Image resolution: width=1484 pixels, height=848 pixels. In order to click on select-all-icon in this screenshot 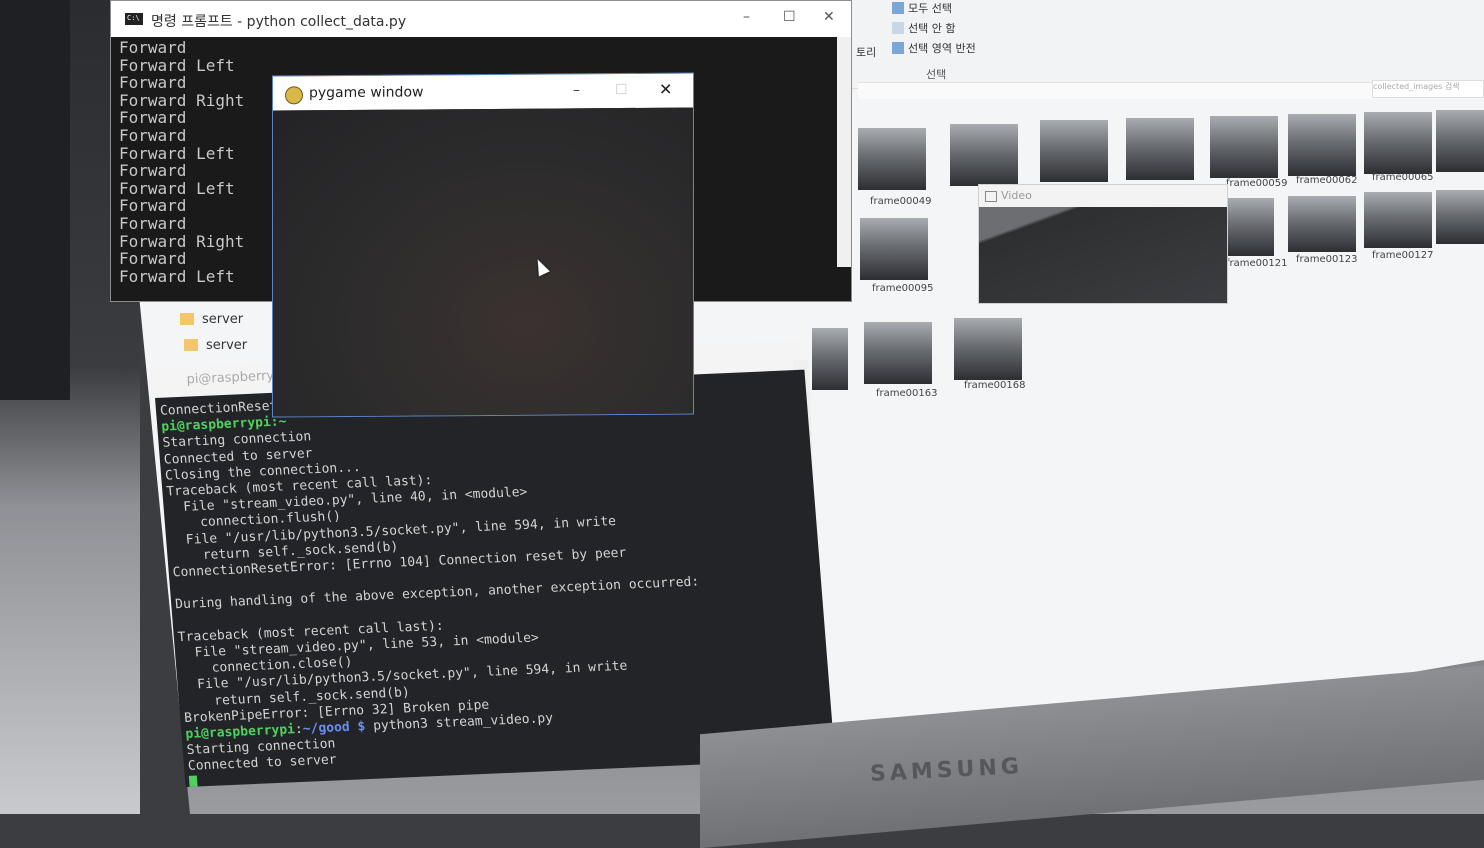, I will do `click(898, 8)`.